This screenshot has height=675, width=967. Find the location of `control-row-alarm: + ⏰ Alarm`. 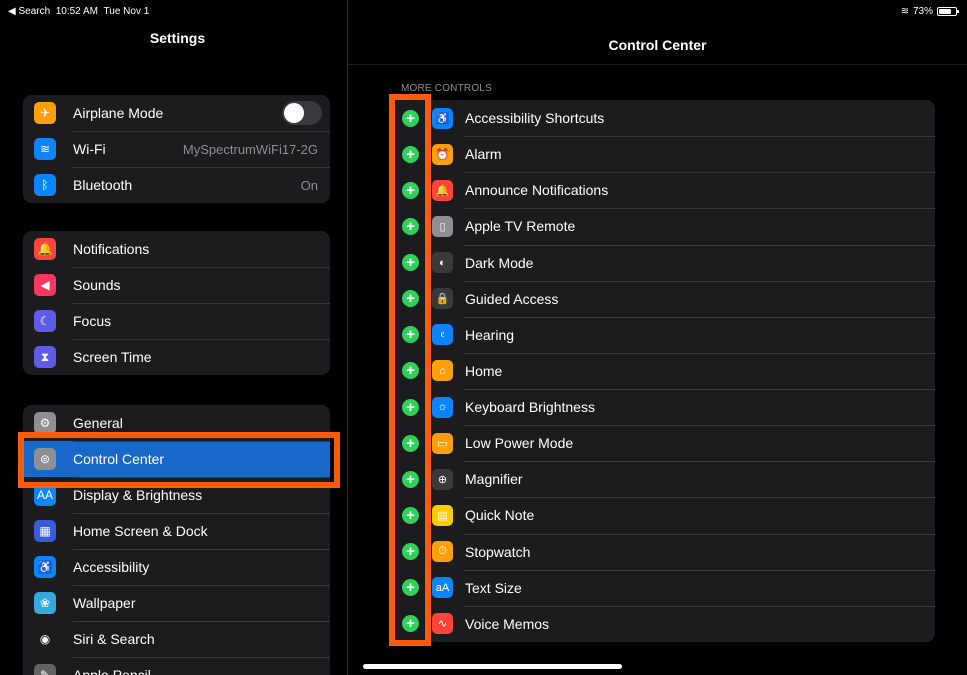

control-row-alarm: + ⏰ Alarm is located at coordinates (662, 154).